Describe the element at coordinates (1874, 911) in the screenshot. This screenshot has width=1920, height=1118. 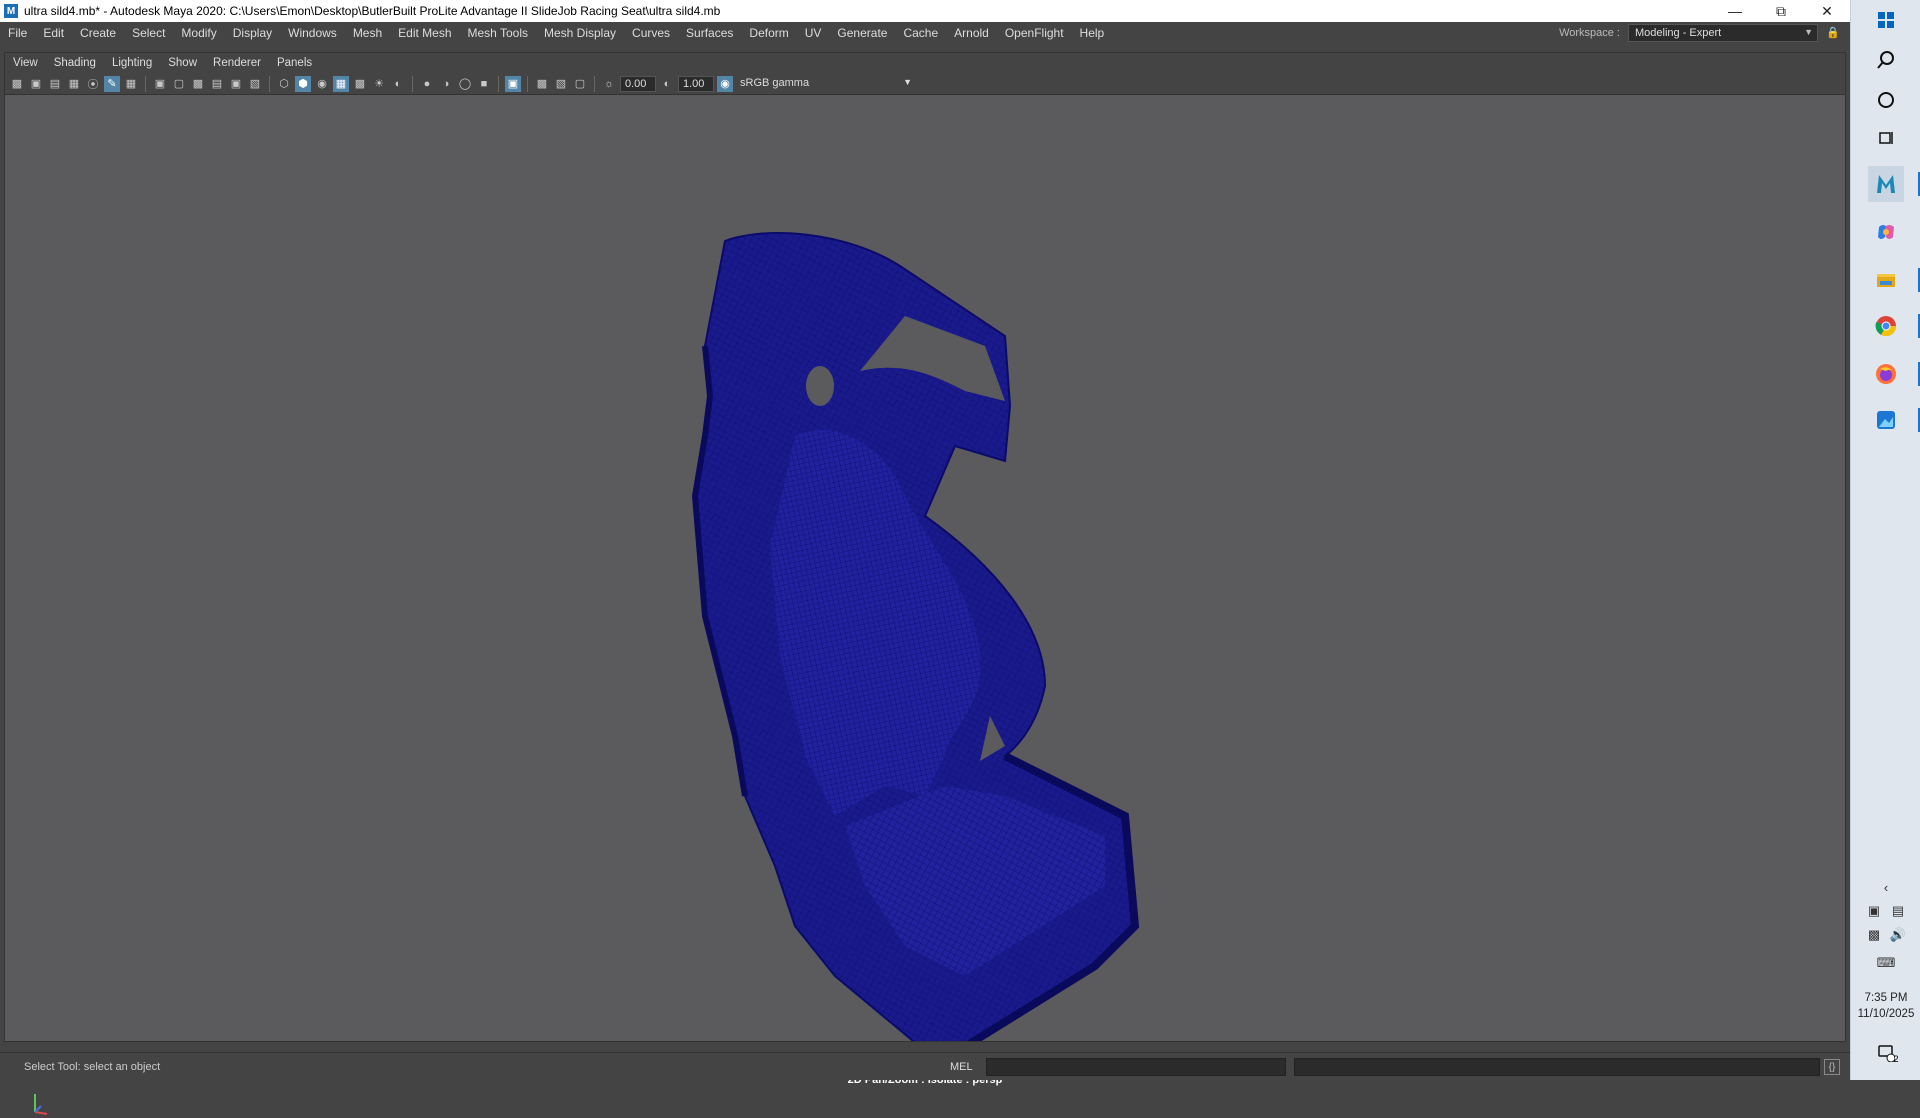
I see `network-icon: ▣` at that location.